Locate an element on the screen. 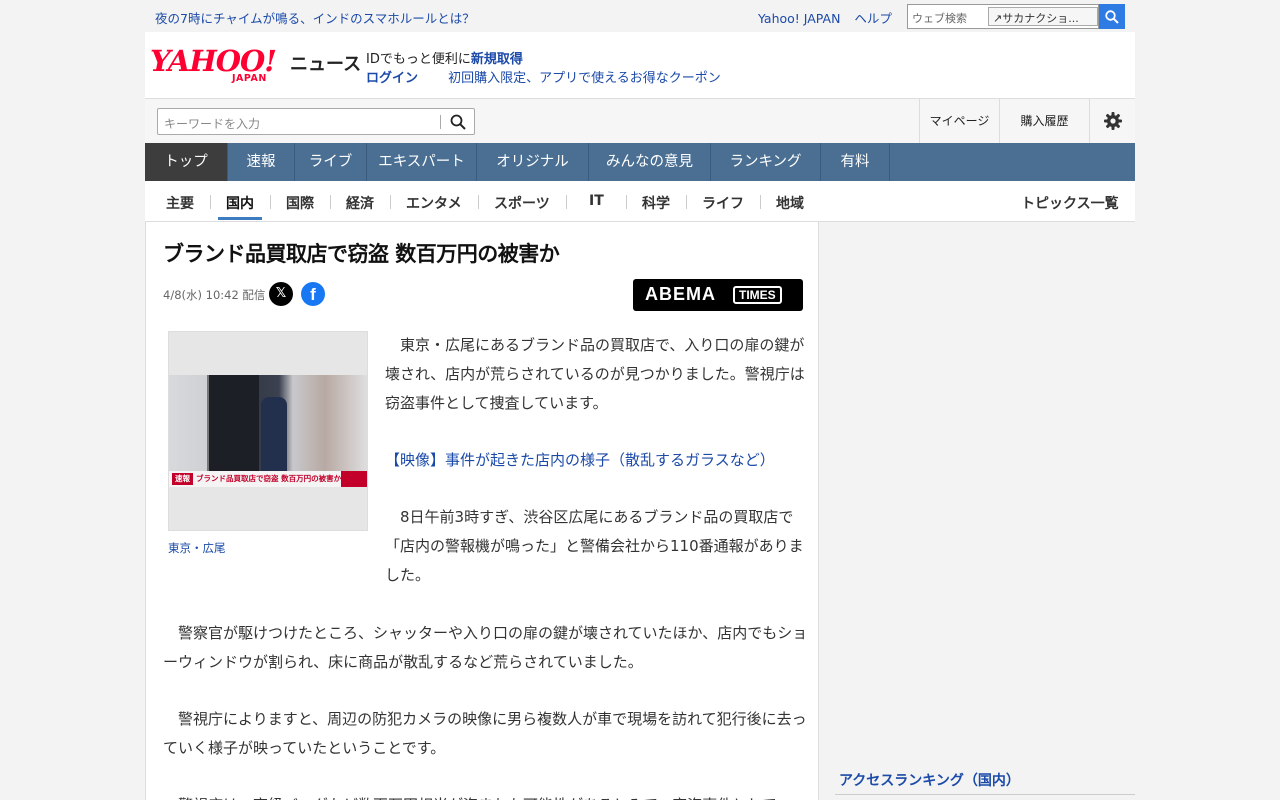  gear-icon is located at coordinates (1113, 121).